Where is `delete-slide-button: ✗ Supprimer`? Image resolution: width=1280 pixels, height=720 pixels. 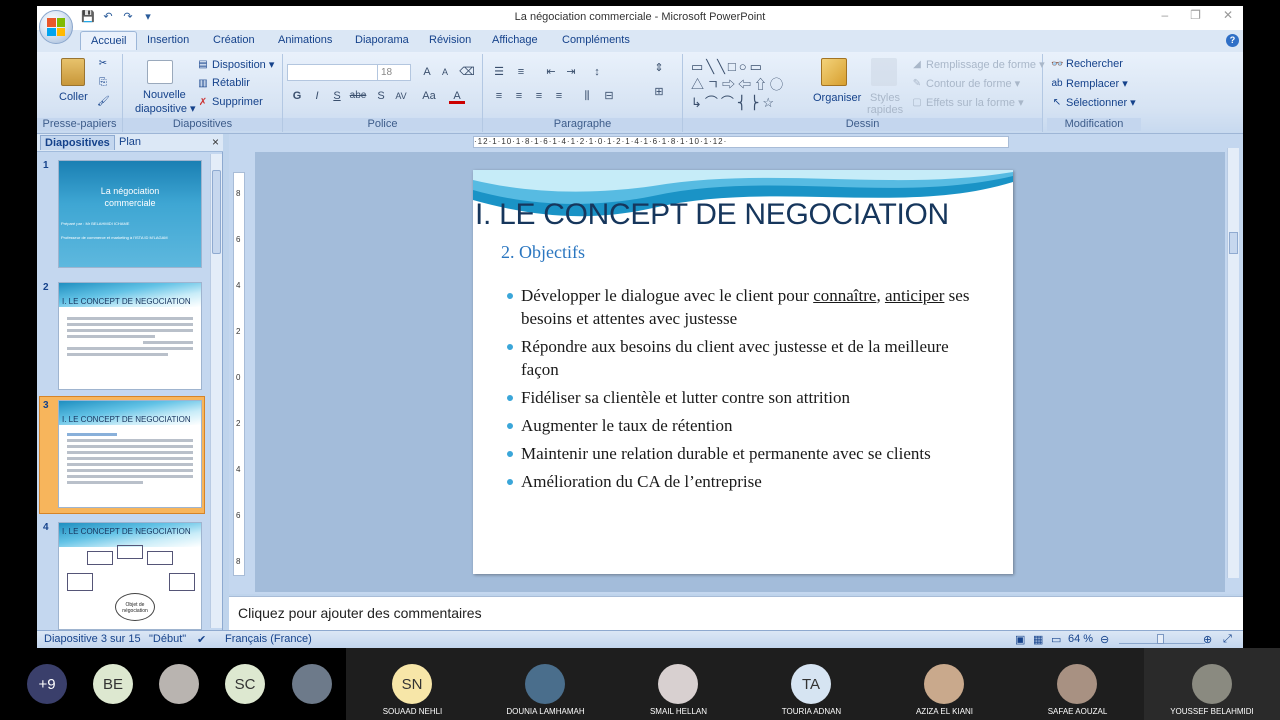
delete-slide-button: ✗ Supprimer is located at coordinates (230, 102).